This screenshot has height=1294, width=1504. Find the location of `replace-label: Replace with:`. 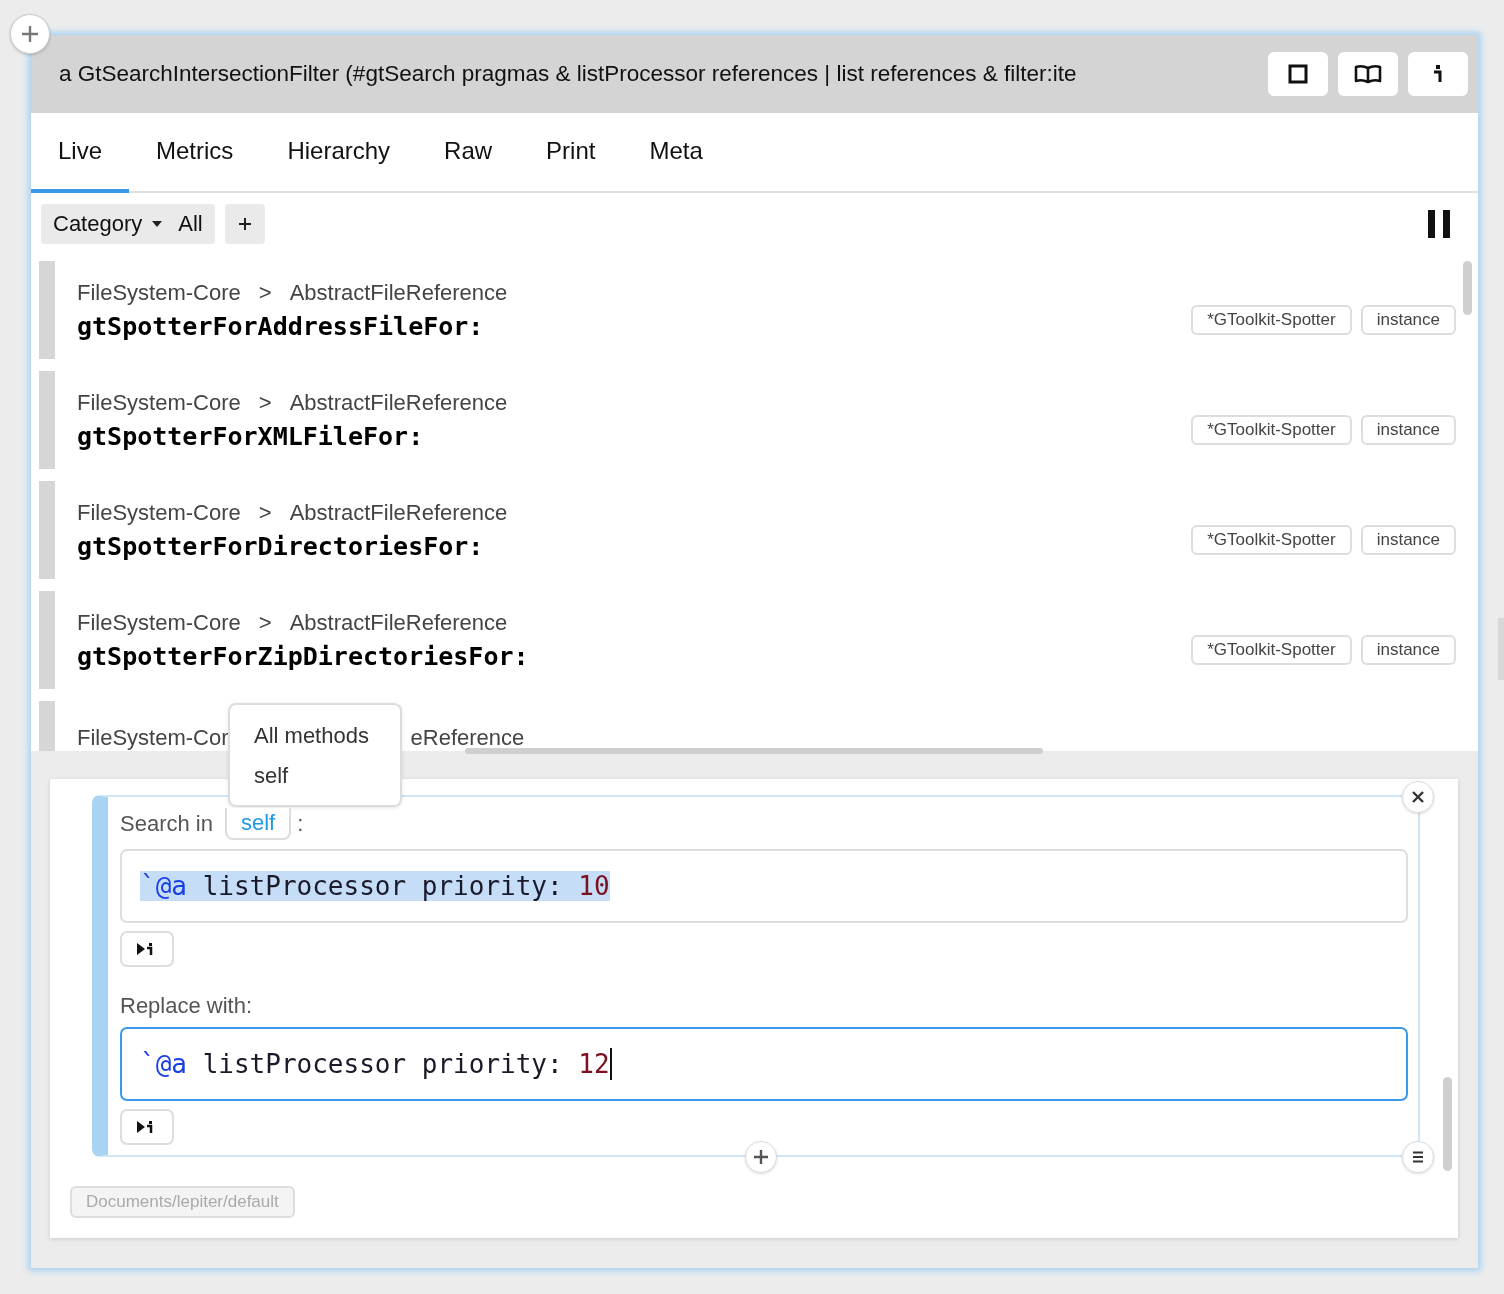

replace-label: Replace with: is located at coordinates (187, 1006).